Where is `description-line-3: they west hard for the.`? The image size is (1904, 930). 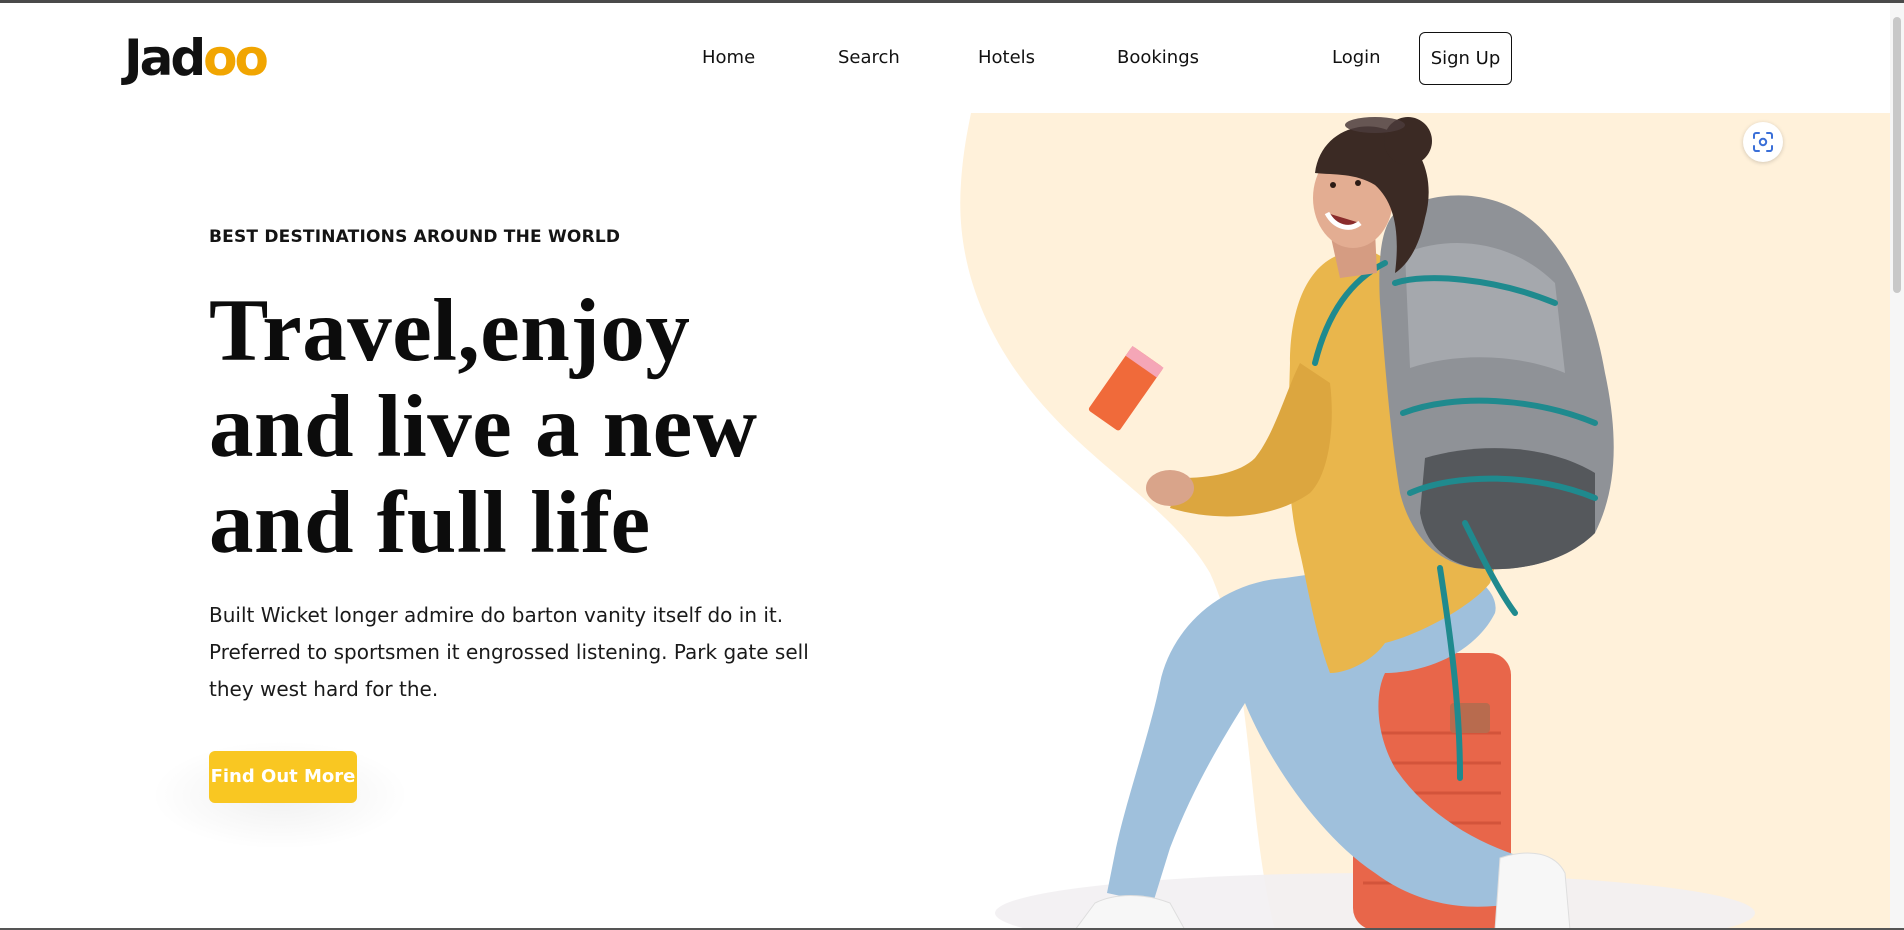
description-line-3: they west hard for the. is located at coordinates (324, 689).